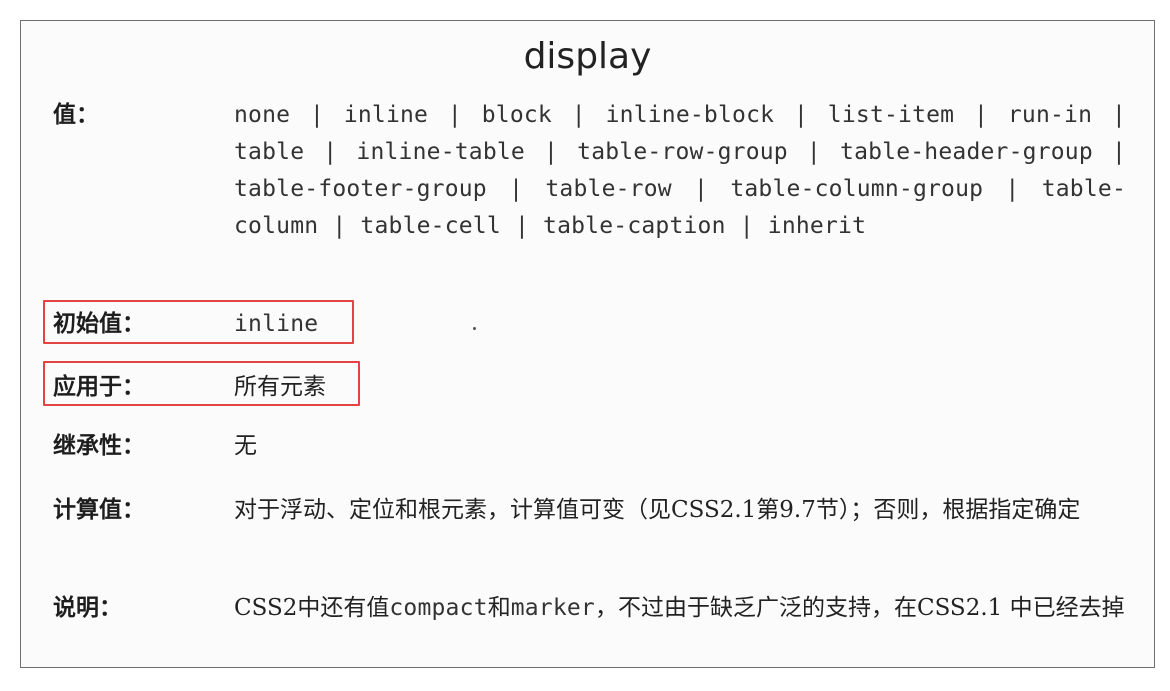 The image size is (1170, 691). I want to click on notes-label: 说明：, so click(87, 608).